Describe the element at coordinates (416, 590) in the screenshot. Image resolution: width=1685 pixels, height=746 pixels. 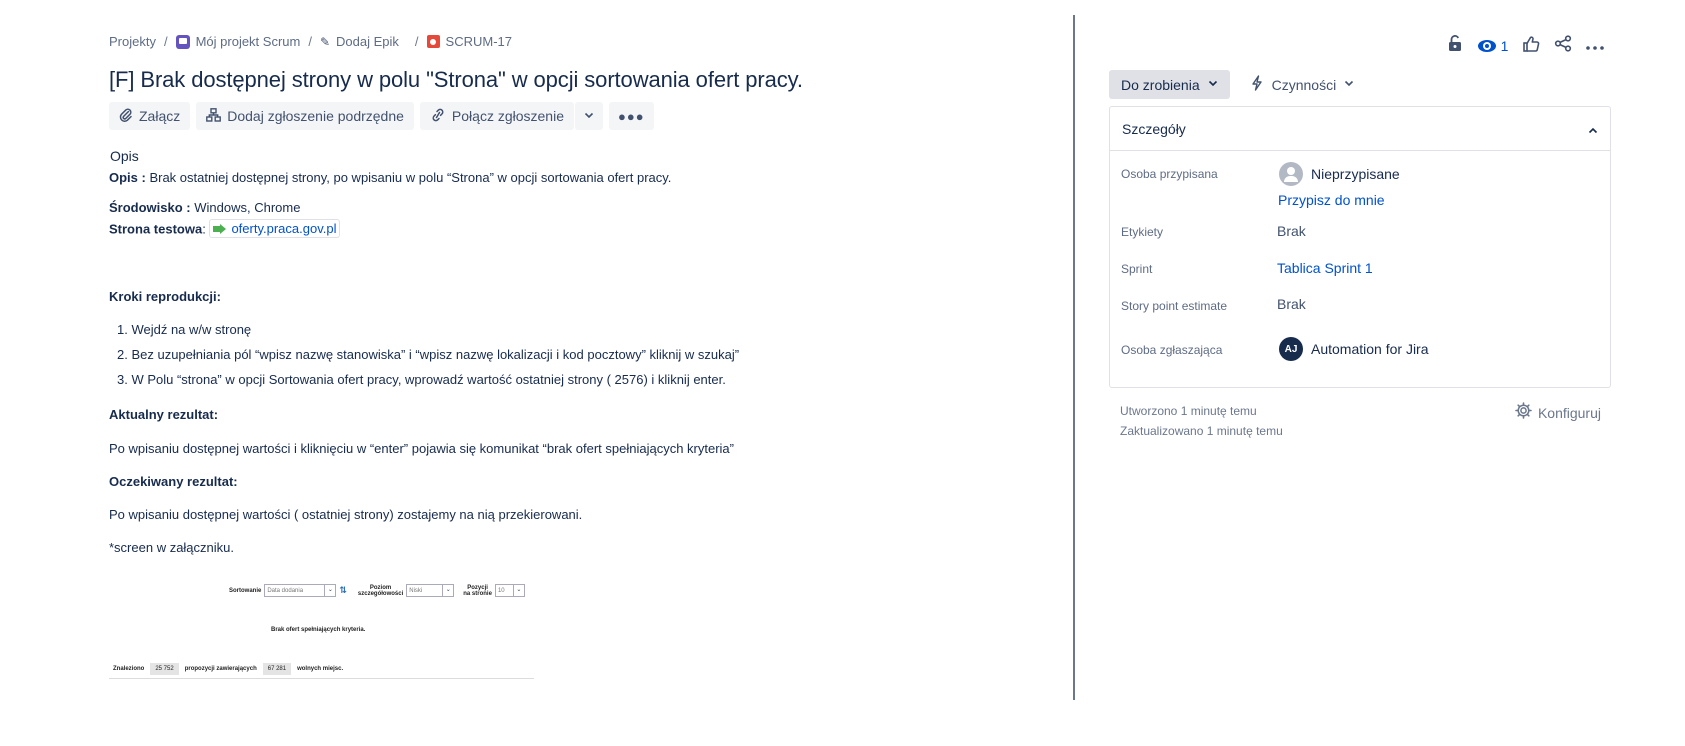
I see `attachment-level-value: Niski` at that location.